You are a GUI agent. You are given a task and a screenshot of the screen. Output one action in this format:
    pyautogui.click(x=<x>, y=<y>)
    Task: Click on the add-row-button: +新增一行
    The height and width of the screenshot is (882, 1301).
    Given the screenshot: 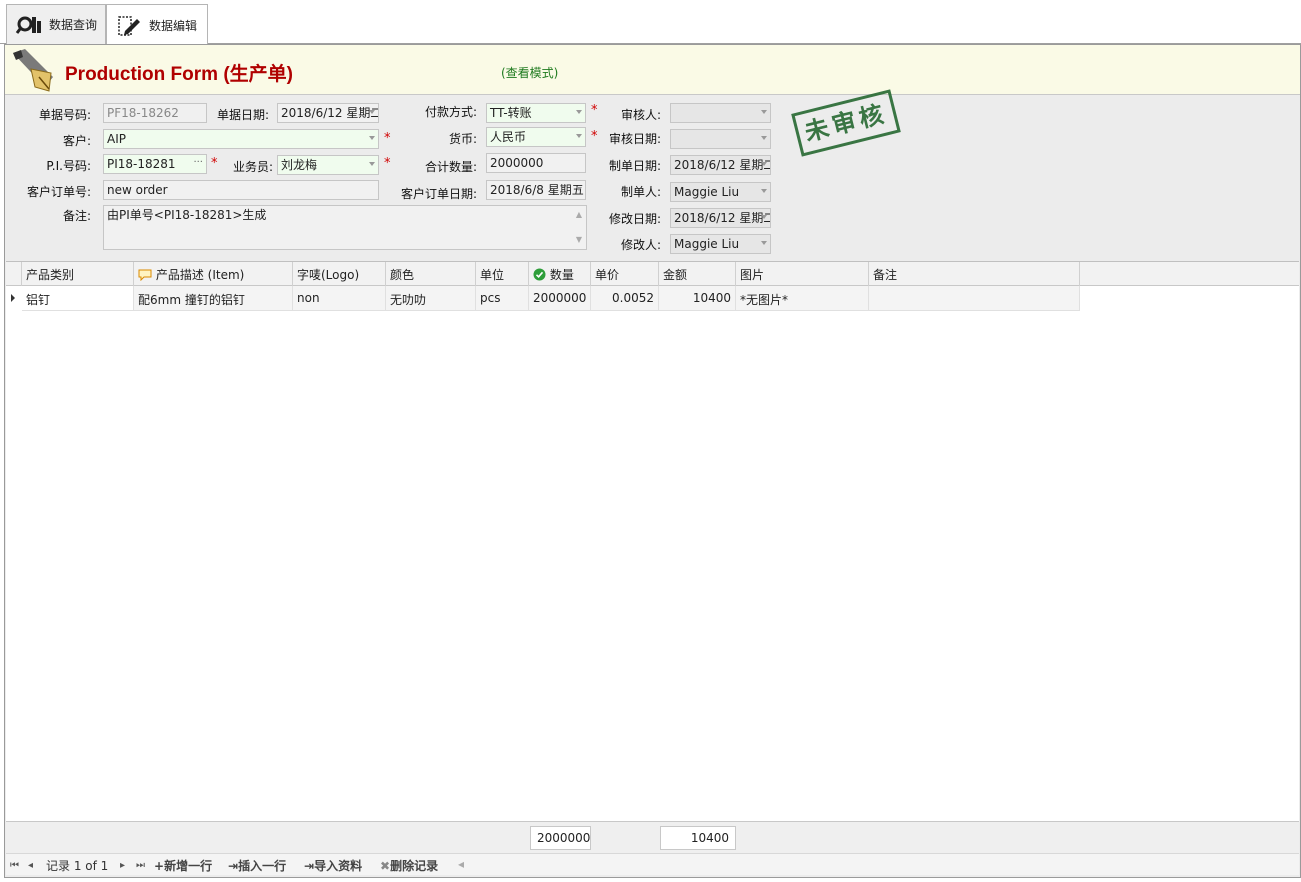 What is the action you would take?
    pyautogui.click(x=183, y=865)
    